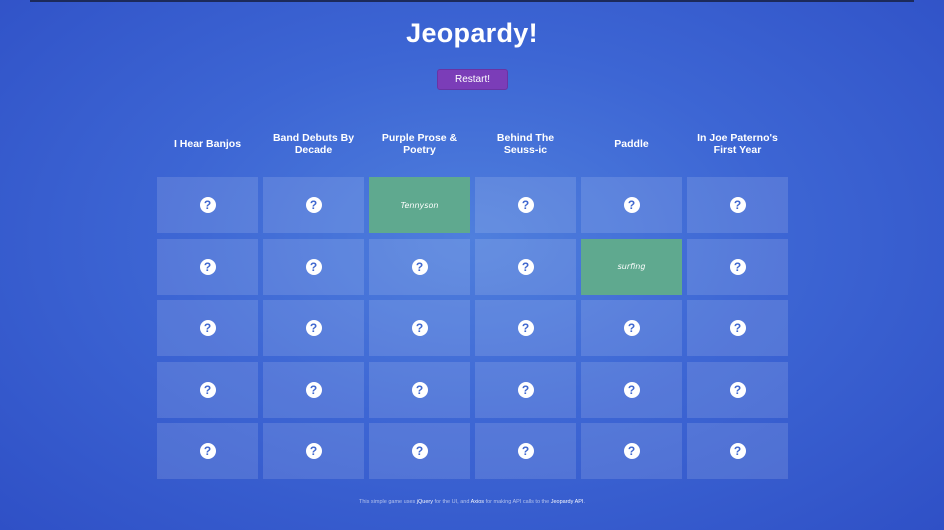 The width and height of the screenshot is (944, 530). I want to click on top-divider, so click(472, 1).